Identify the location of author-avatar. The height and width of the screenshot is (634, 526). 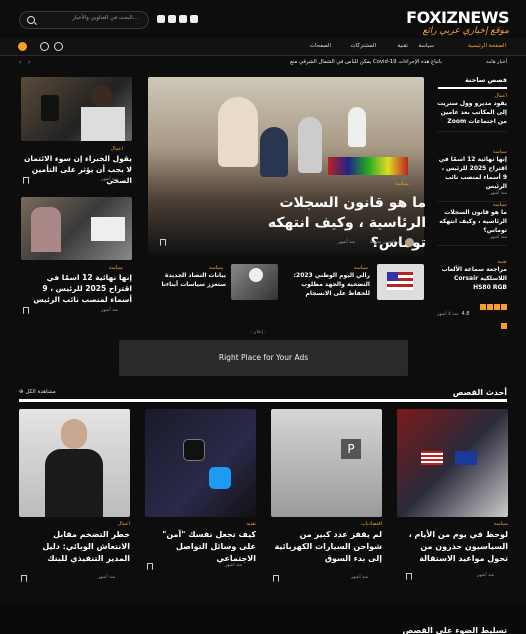
(409, 242).